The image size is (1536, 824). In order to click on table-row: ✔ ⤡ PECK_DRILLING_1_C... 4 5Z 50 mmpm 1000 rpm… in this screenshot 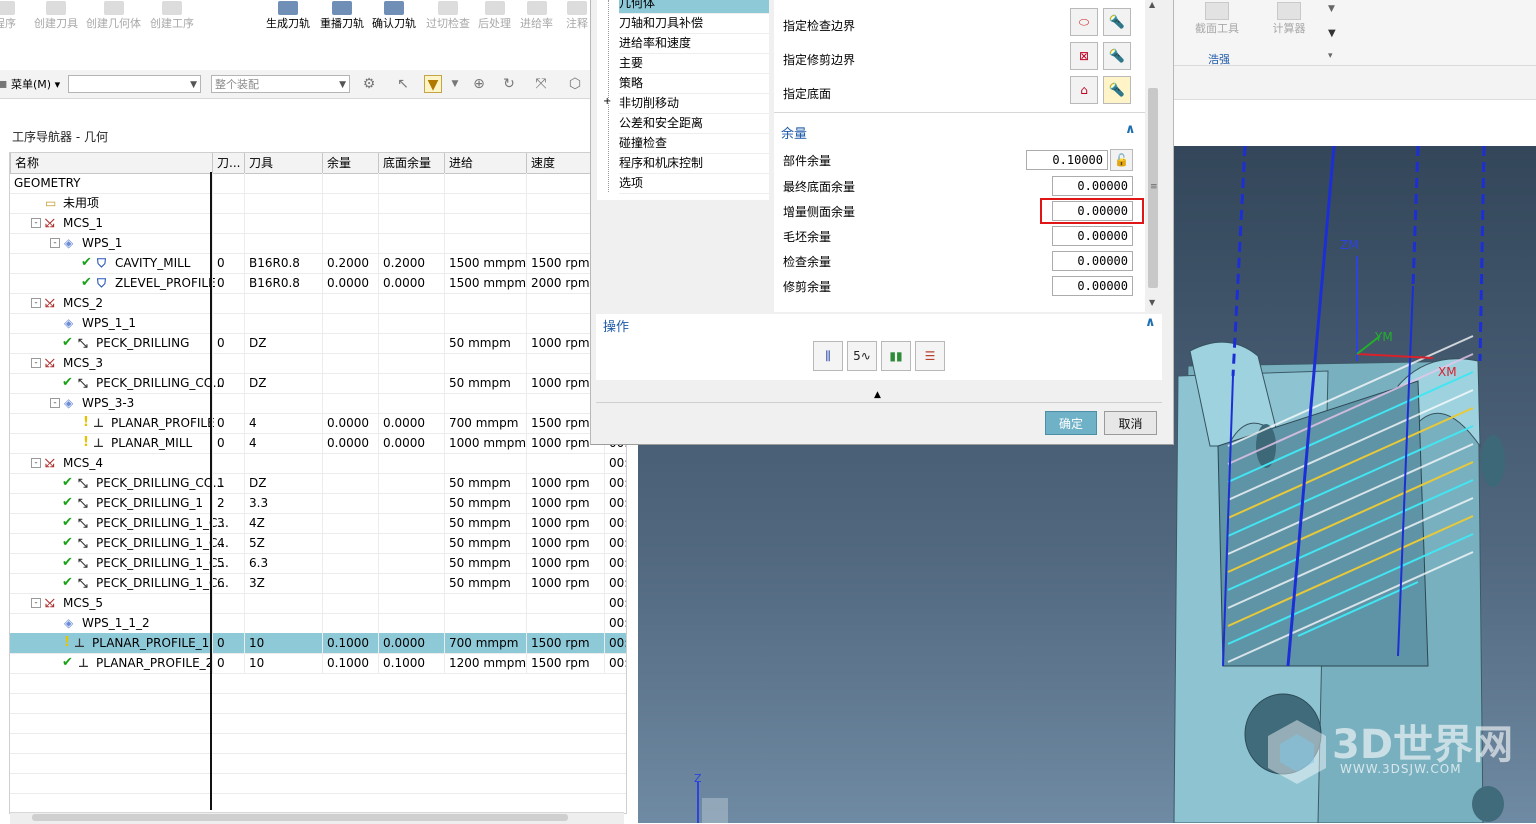, I will do `click(318, 543)`.